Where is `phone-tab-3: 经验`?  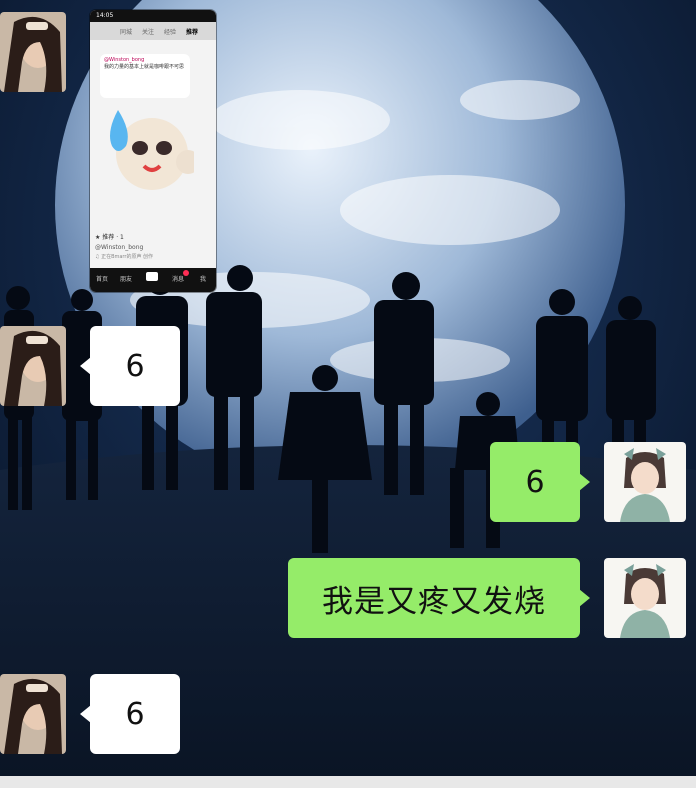
phone-tab-3: 经验 is located at coordinates (170, 32).